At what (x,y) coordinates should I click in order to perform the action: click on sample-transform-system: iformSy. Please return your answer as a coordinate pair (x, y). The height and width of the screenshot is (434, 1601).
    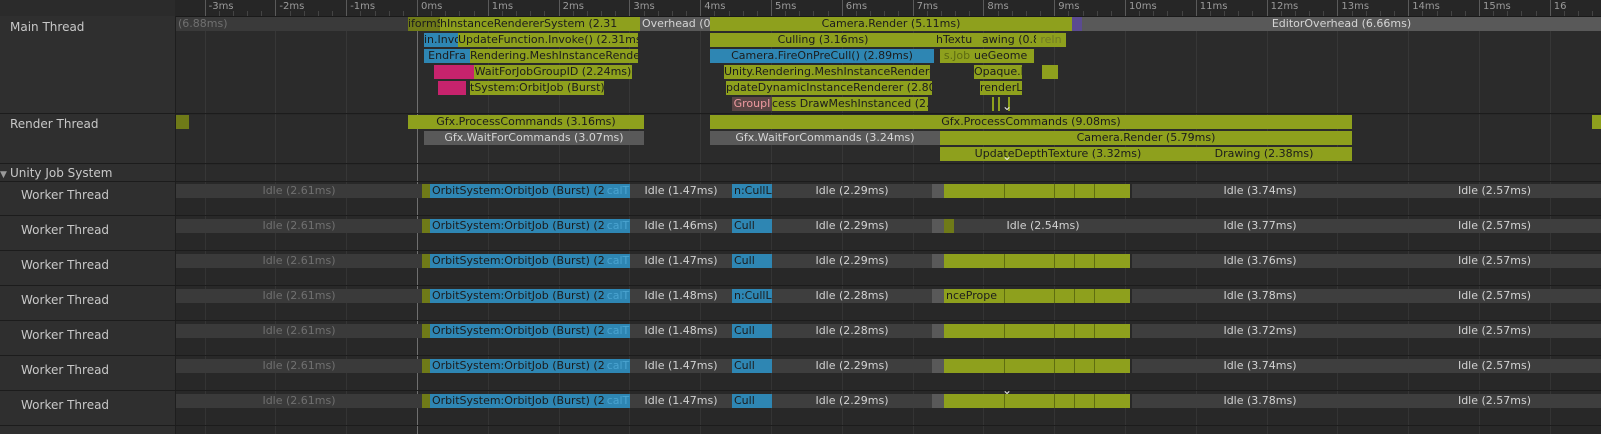
    Looking at the image, I should click on (424, 24).